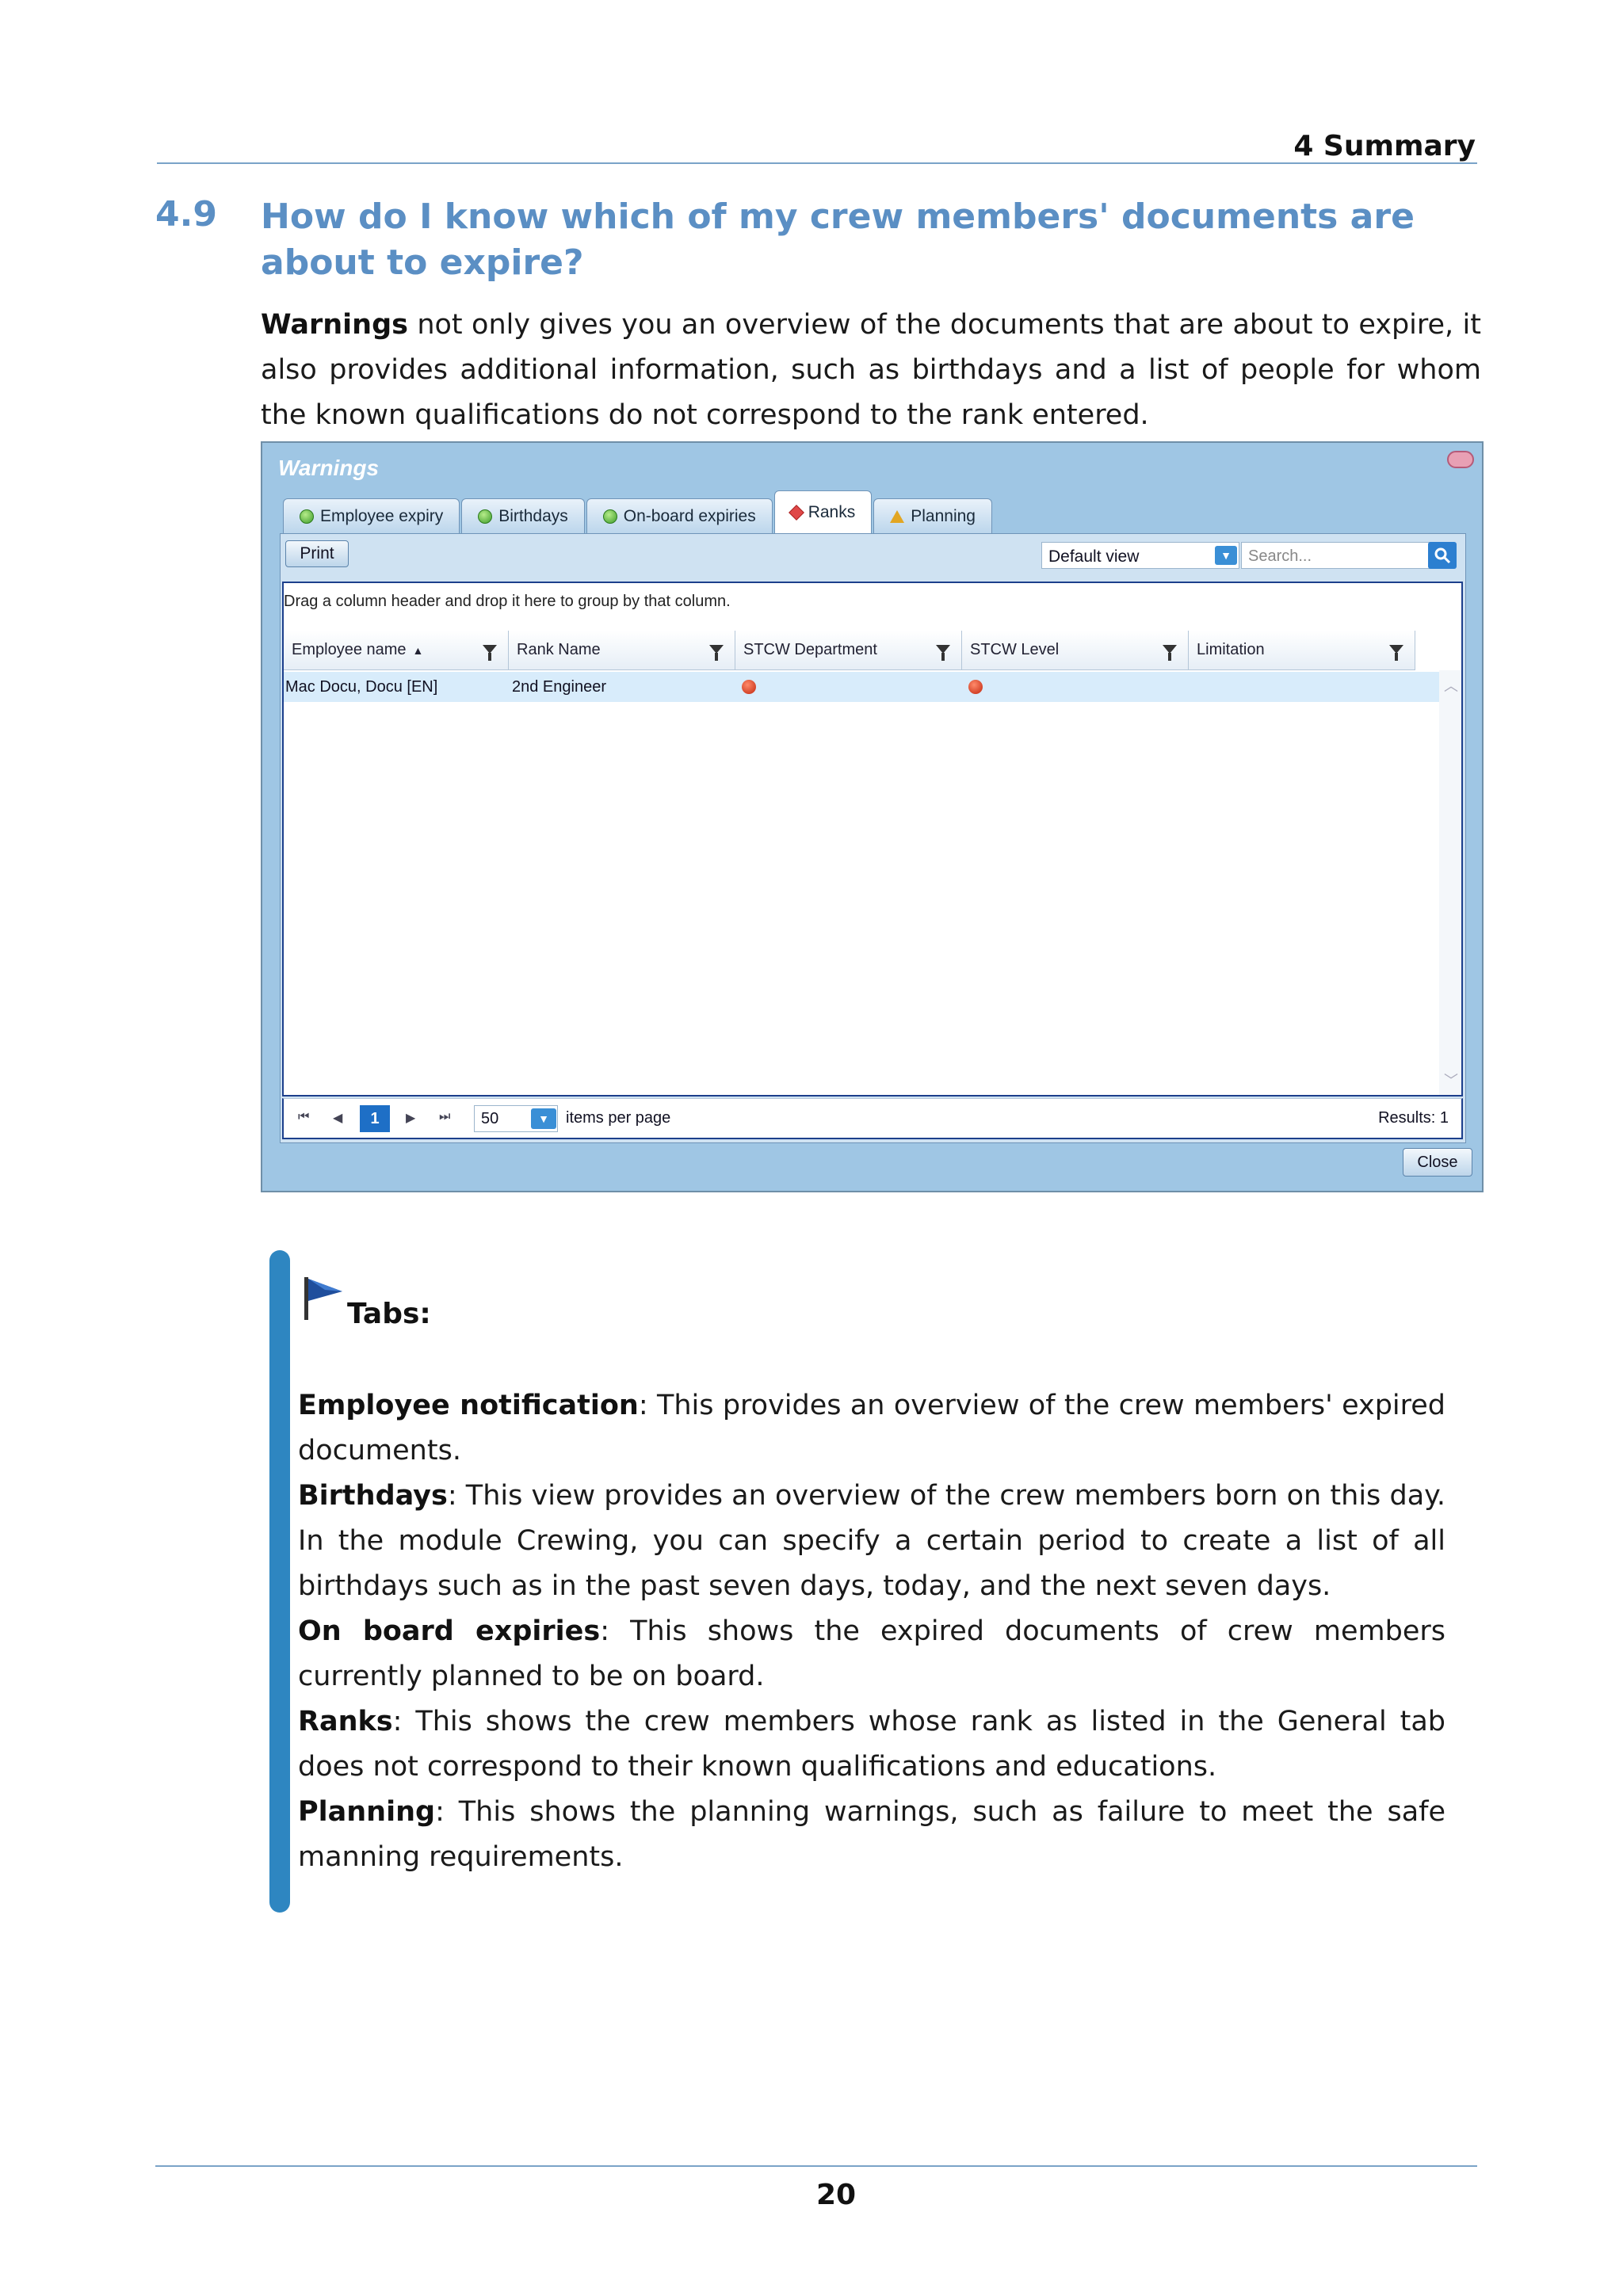 The width and height of the screenshot is (1623, 2296). I want to click on view-select-value: Default view, so click(1094, 556).